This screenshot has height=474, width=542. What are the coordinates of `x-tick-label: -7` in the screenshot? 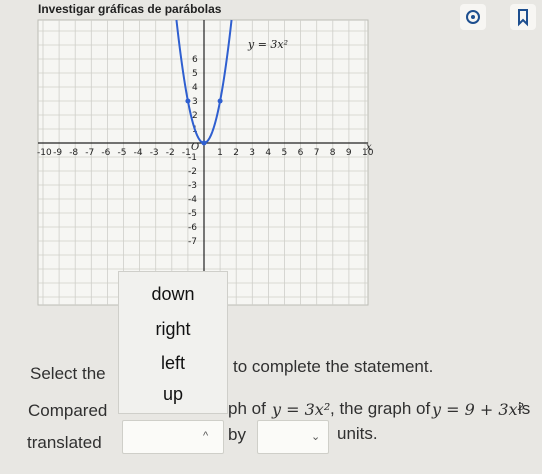 It's located at (89, 153).